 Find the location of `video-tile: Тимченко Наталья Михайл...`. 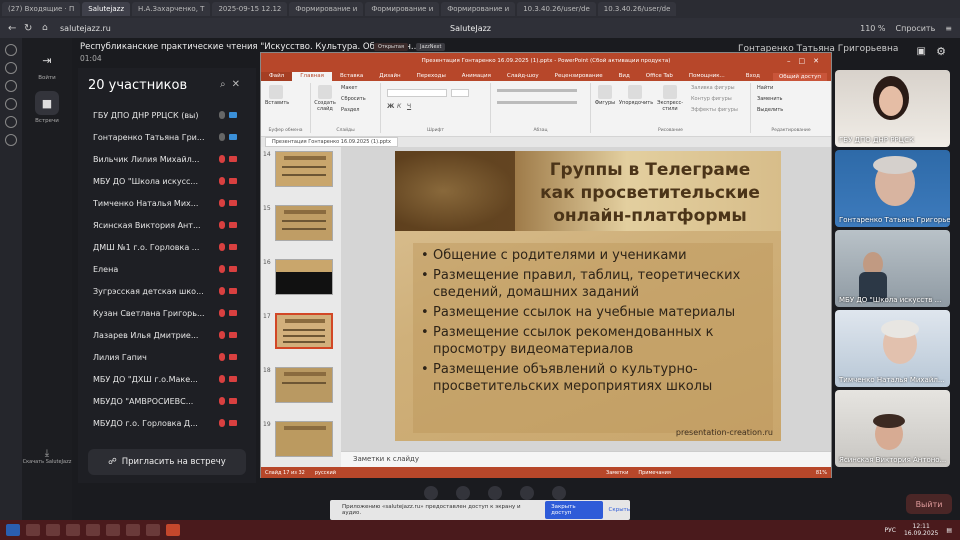

video-tile: Тимченко Наталья Михайл... is located at coordinates (892, 348).